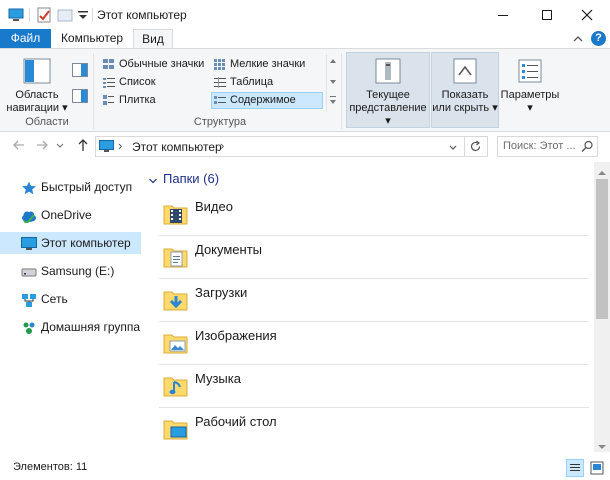 This screenshot has height=480, width=610. Describe the element at coordinates (162, 64) in the screenshot. I see `layout-large-icons-label: Обычные значки` at that location.